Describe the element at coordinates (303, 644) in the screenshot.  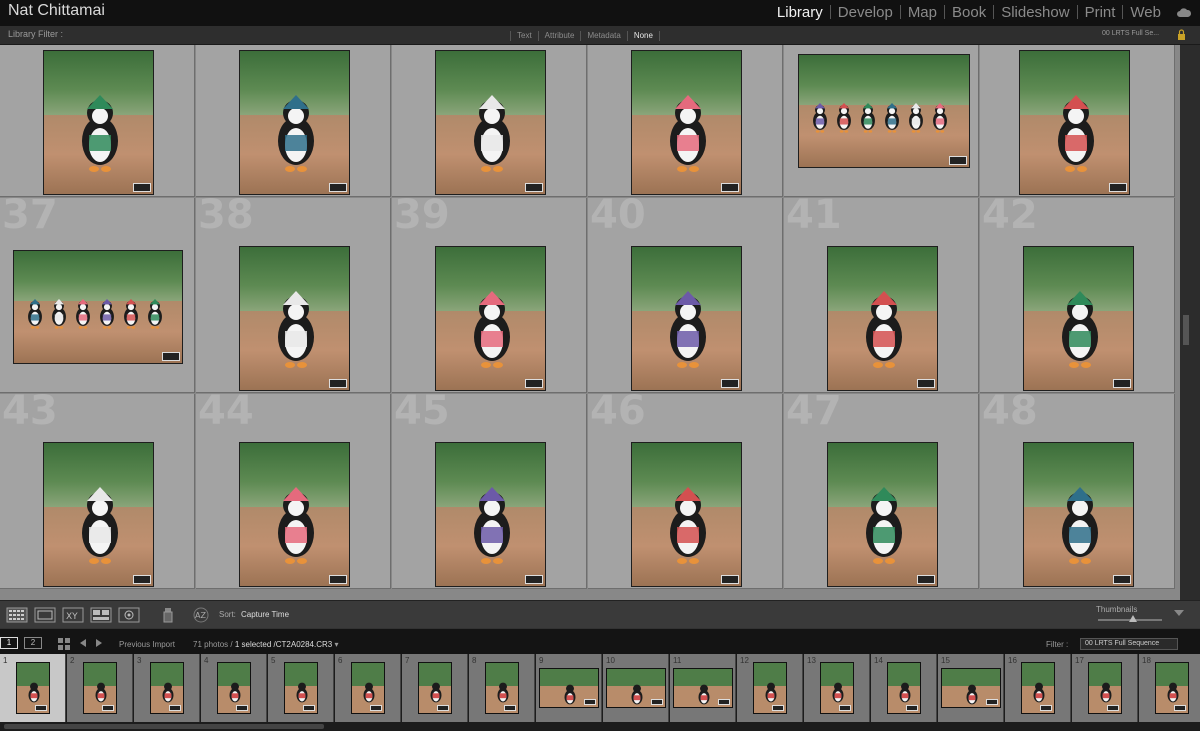
I see `selected-filename: /CT2A0284.CR3` at that location.